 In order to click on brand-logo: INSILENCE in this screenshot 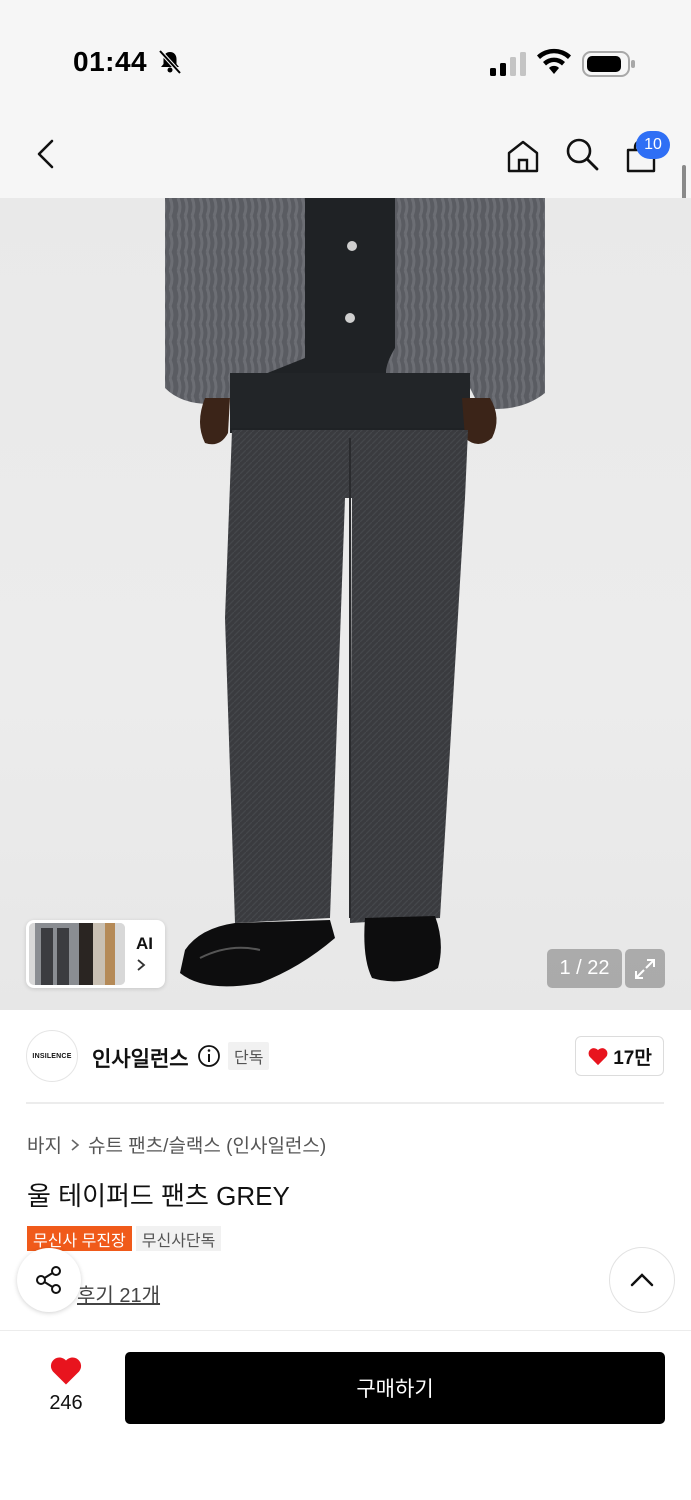, I will do `click(52, 1056)`.